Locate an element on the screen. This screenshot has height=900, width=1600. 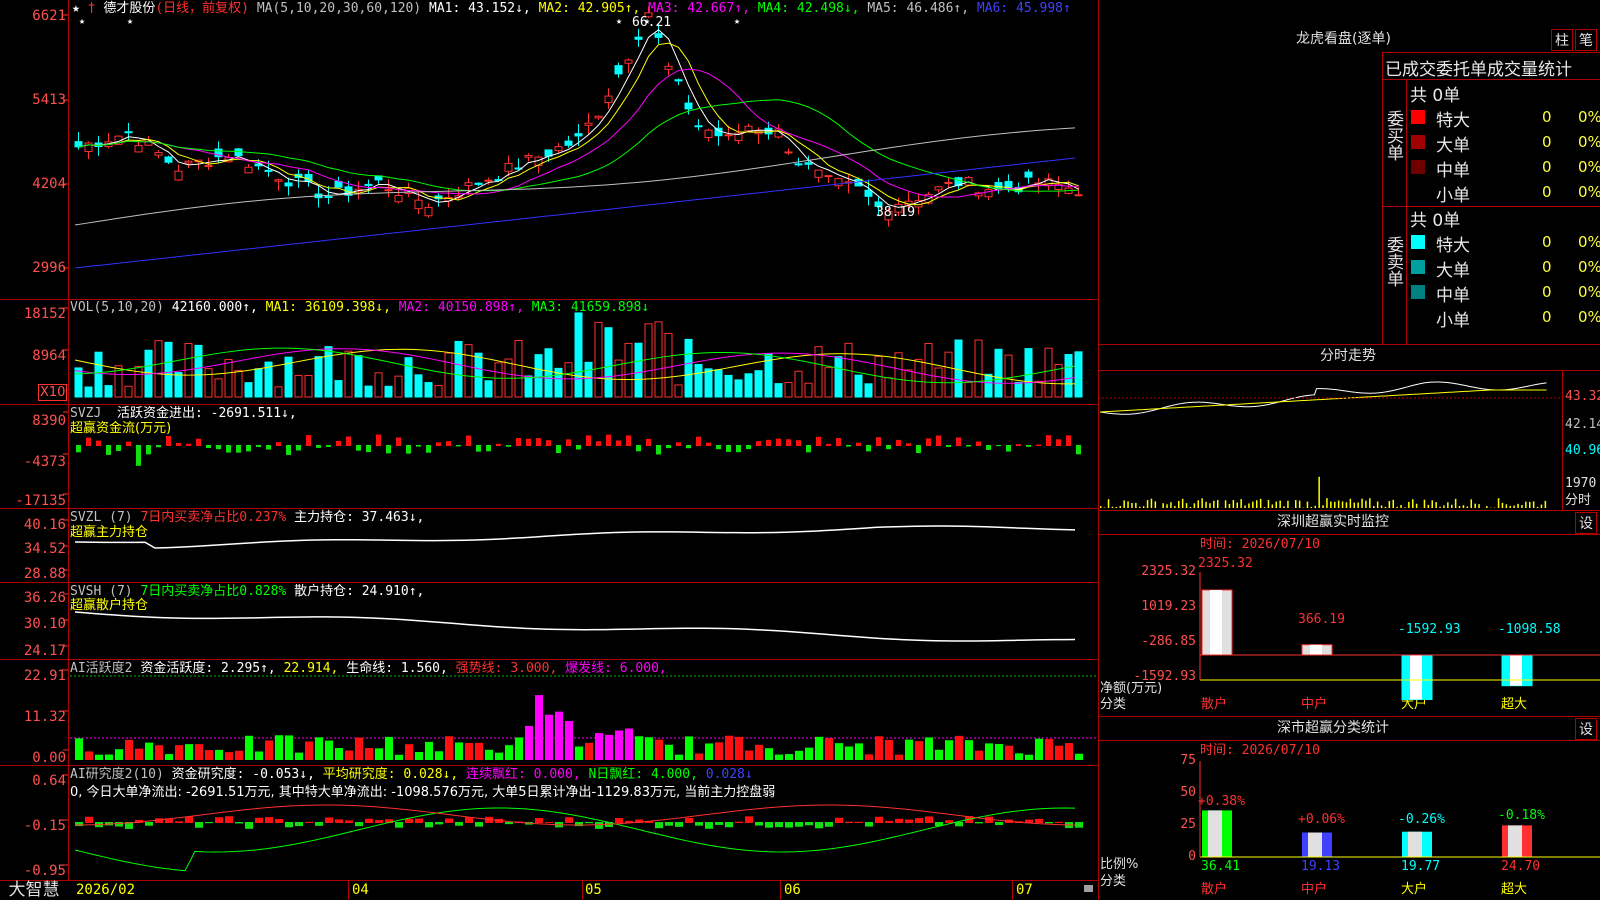
y-tick-label: -4373 is located at coordinates (44, 462).